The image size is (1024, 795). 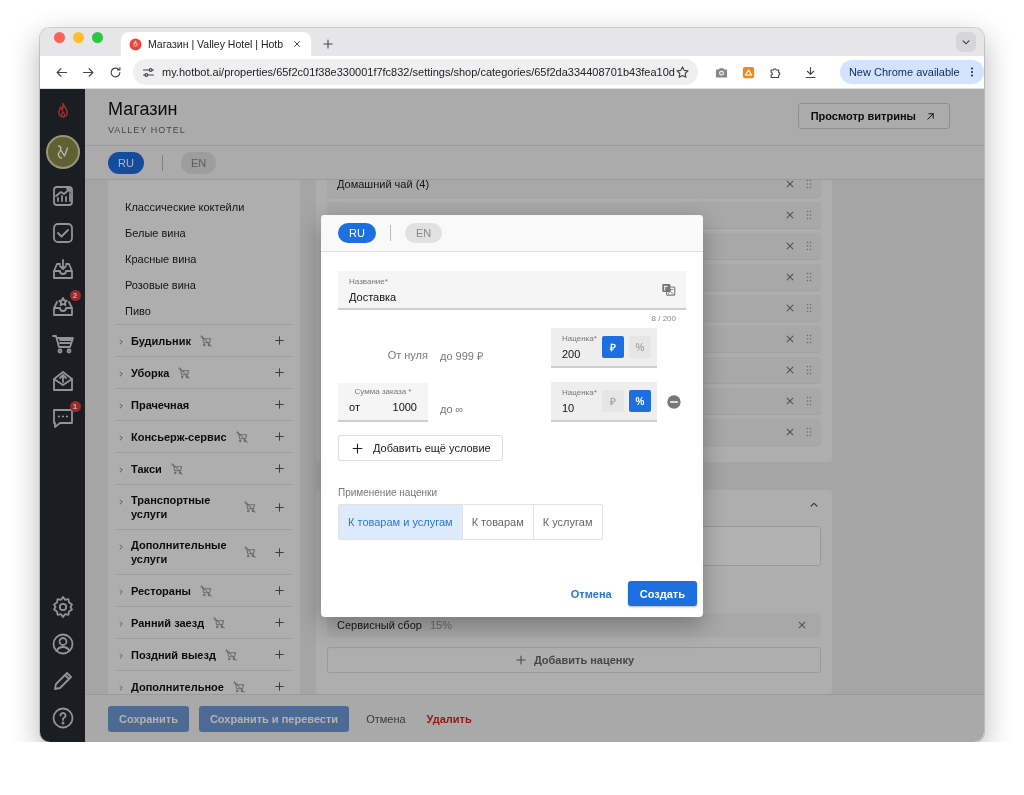 What do you see at coordinates (147, 130) in the screenshot?
I see `page-subtitle: VALLEY HOTEL` at bounding box center [147, 130].